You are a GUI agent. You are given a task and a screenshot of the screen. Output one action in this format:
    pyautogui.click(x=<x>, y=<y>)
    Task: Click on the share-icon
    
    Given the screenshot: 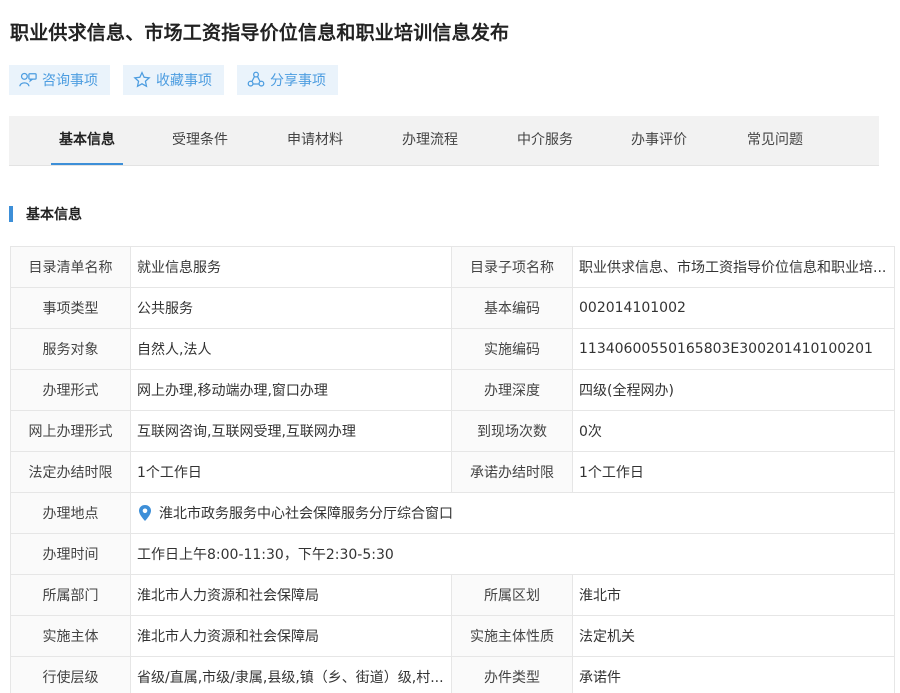 What is the action you would take?
    pyautogui.click(x=256, y=80)
    